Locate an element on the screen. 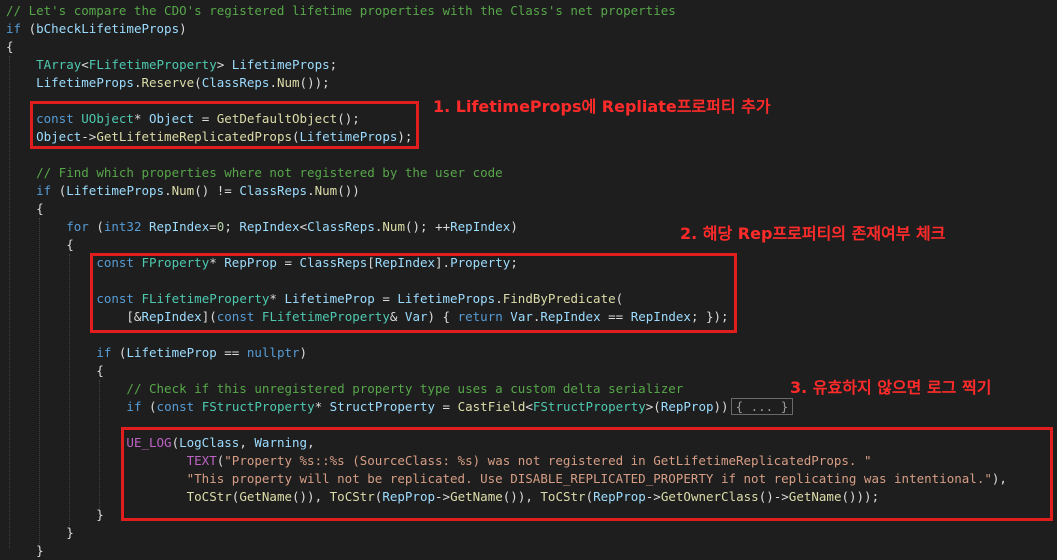 The width and height of the screenshot is (1057, 560). code-token: TArray is located at coordinates (59, 64).